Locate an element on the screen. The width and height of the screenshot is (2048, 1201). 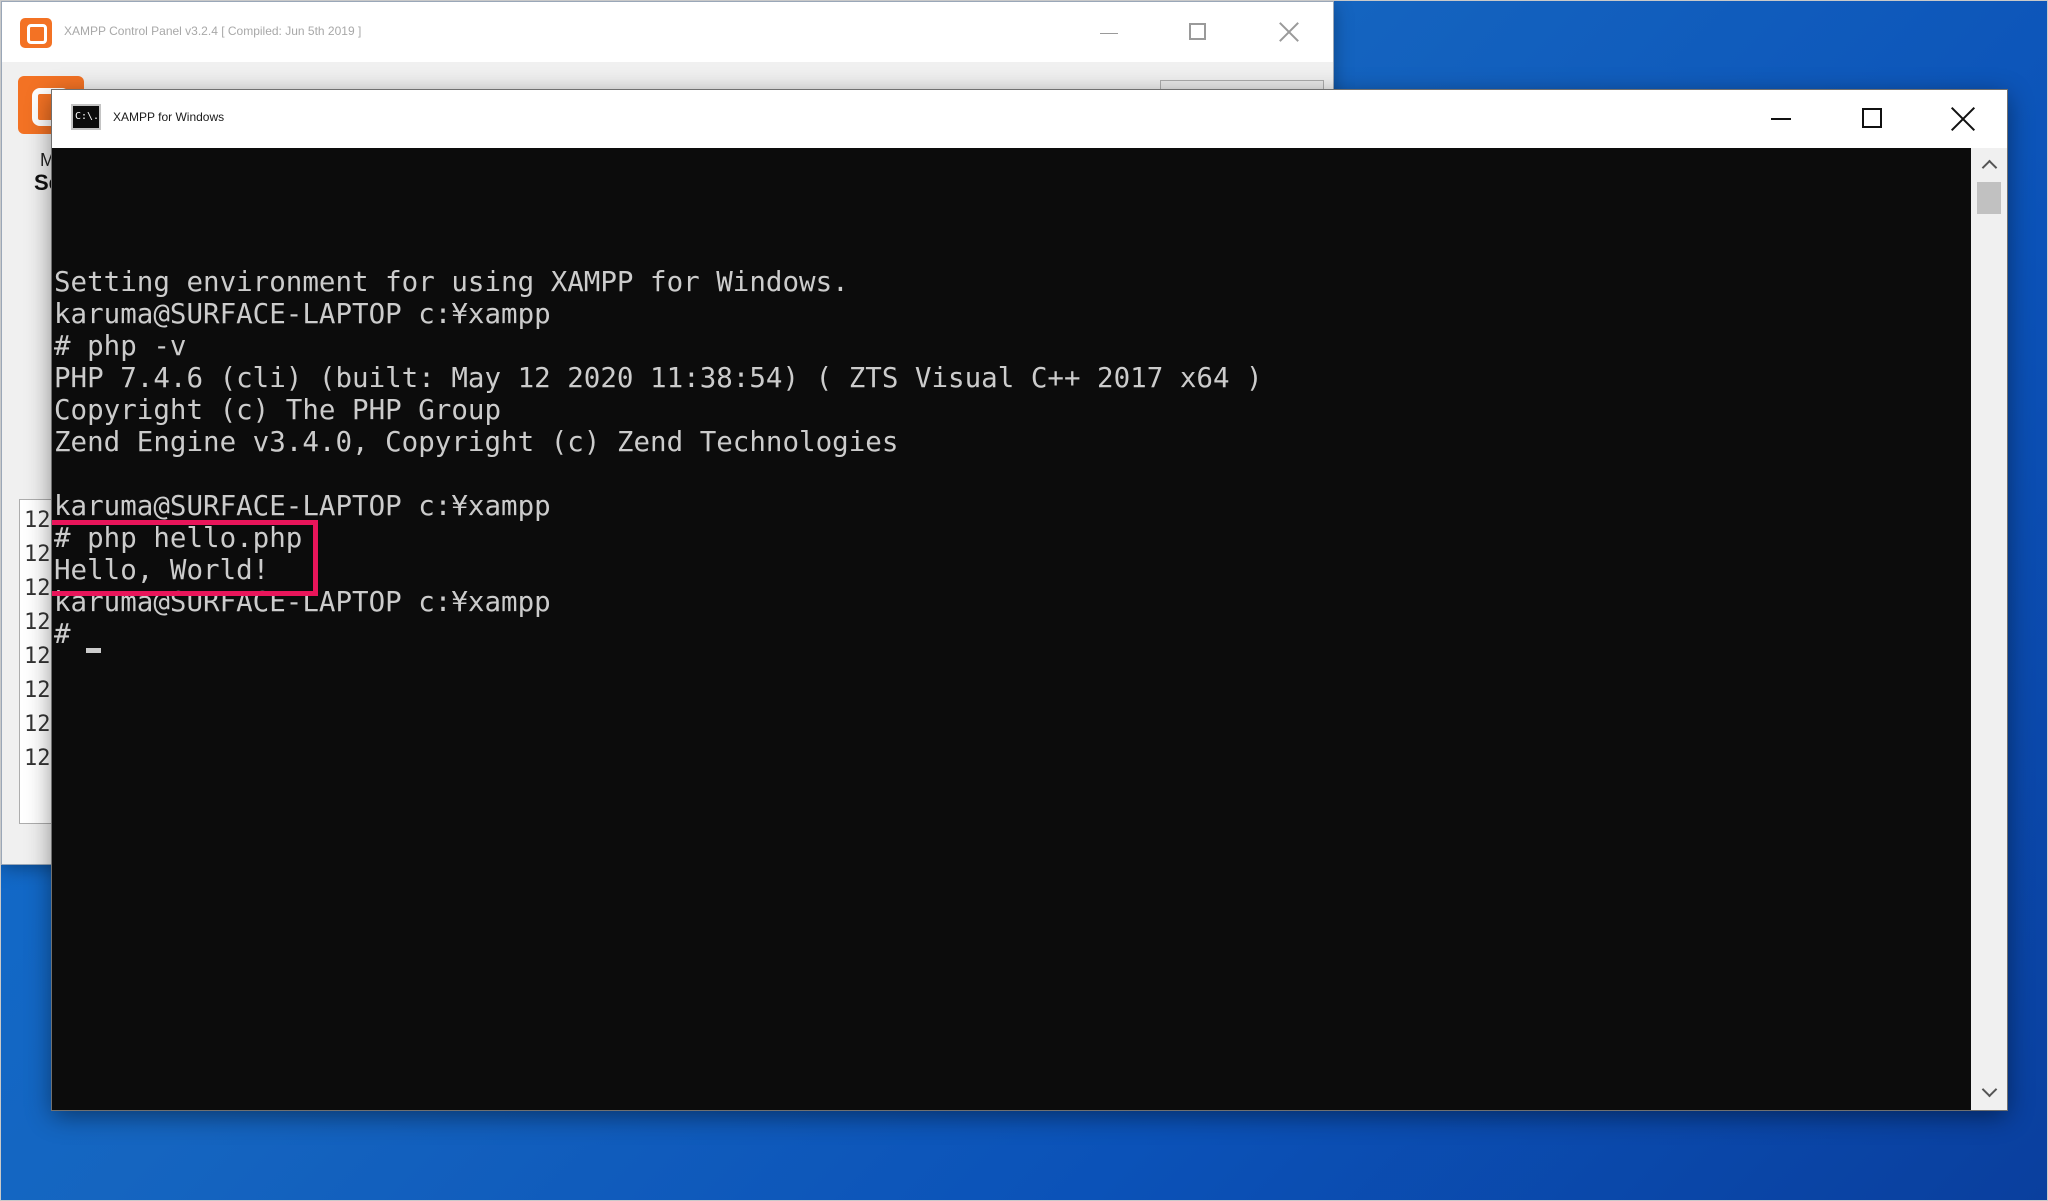
xampp-maximize-button is located at coordinates (1198, 32).